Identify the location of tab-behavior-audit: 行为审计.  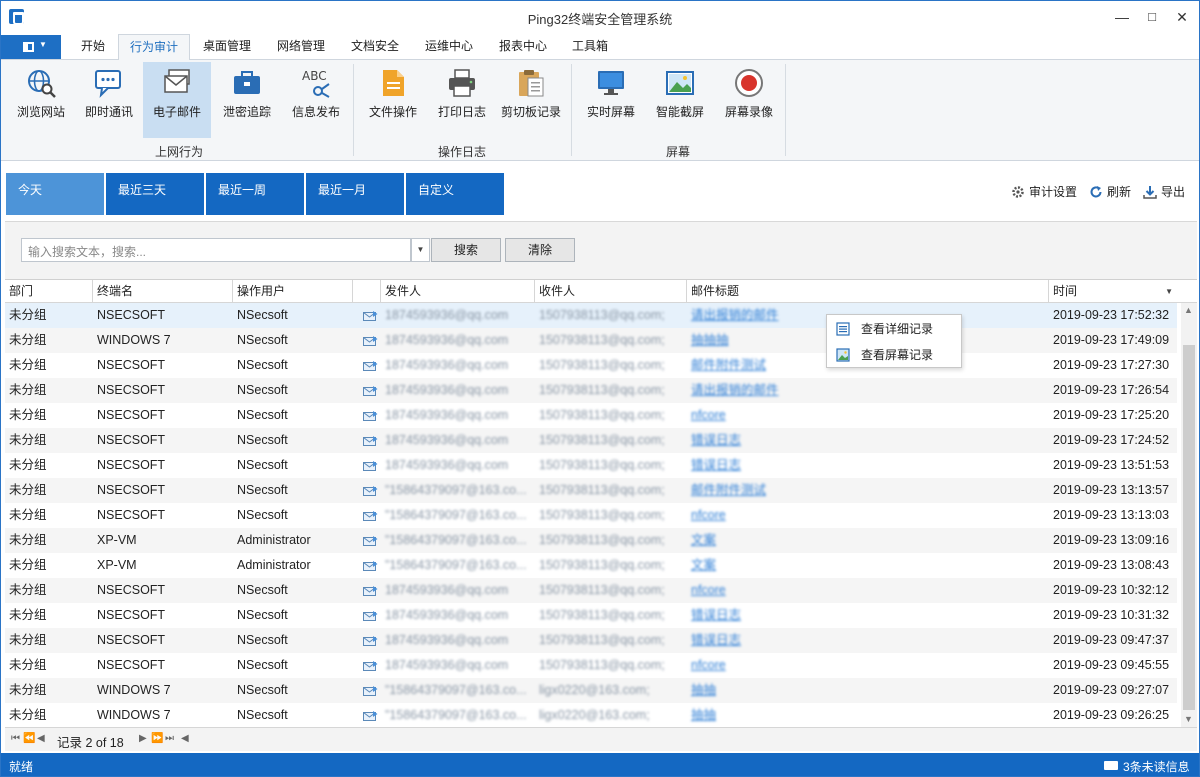
(154, 47).